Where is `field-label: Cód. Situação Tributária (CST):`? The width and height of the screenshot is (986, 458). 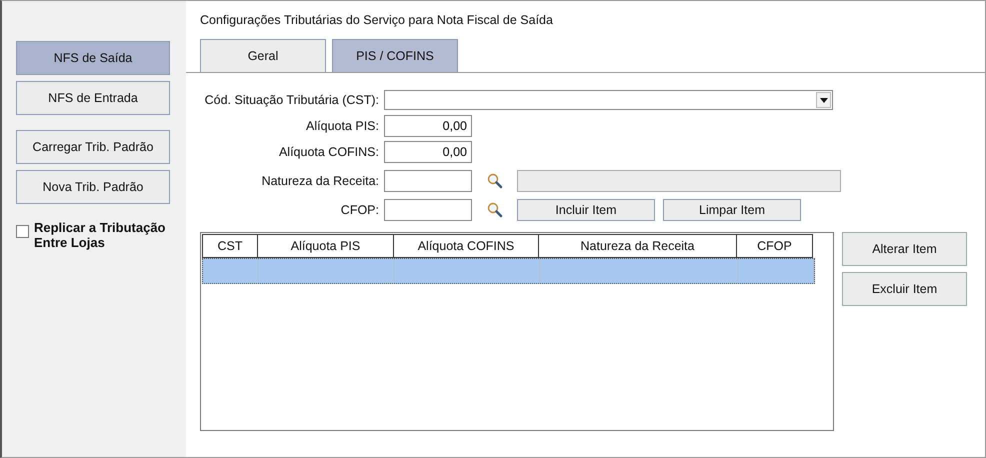 field-label: Cód. Situação Tributária (CST): is located at coordinates (291, 100).